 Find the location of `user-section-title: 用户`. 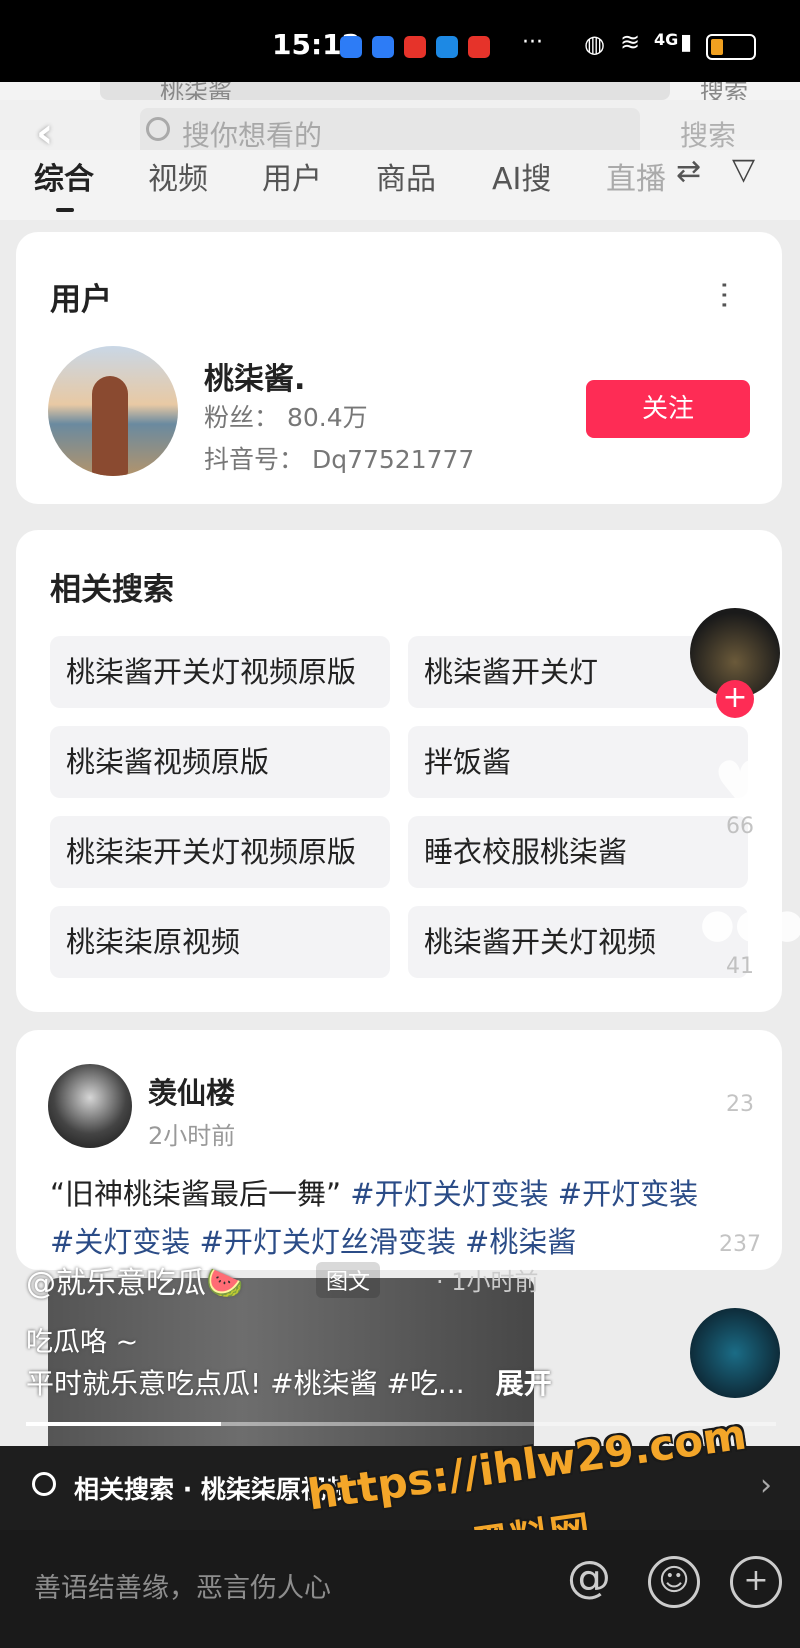

user-section-title: 用户 is located at coordinates (81, 300).